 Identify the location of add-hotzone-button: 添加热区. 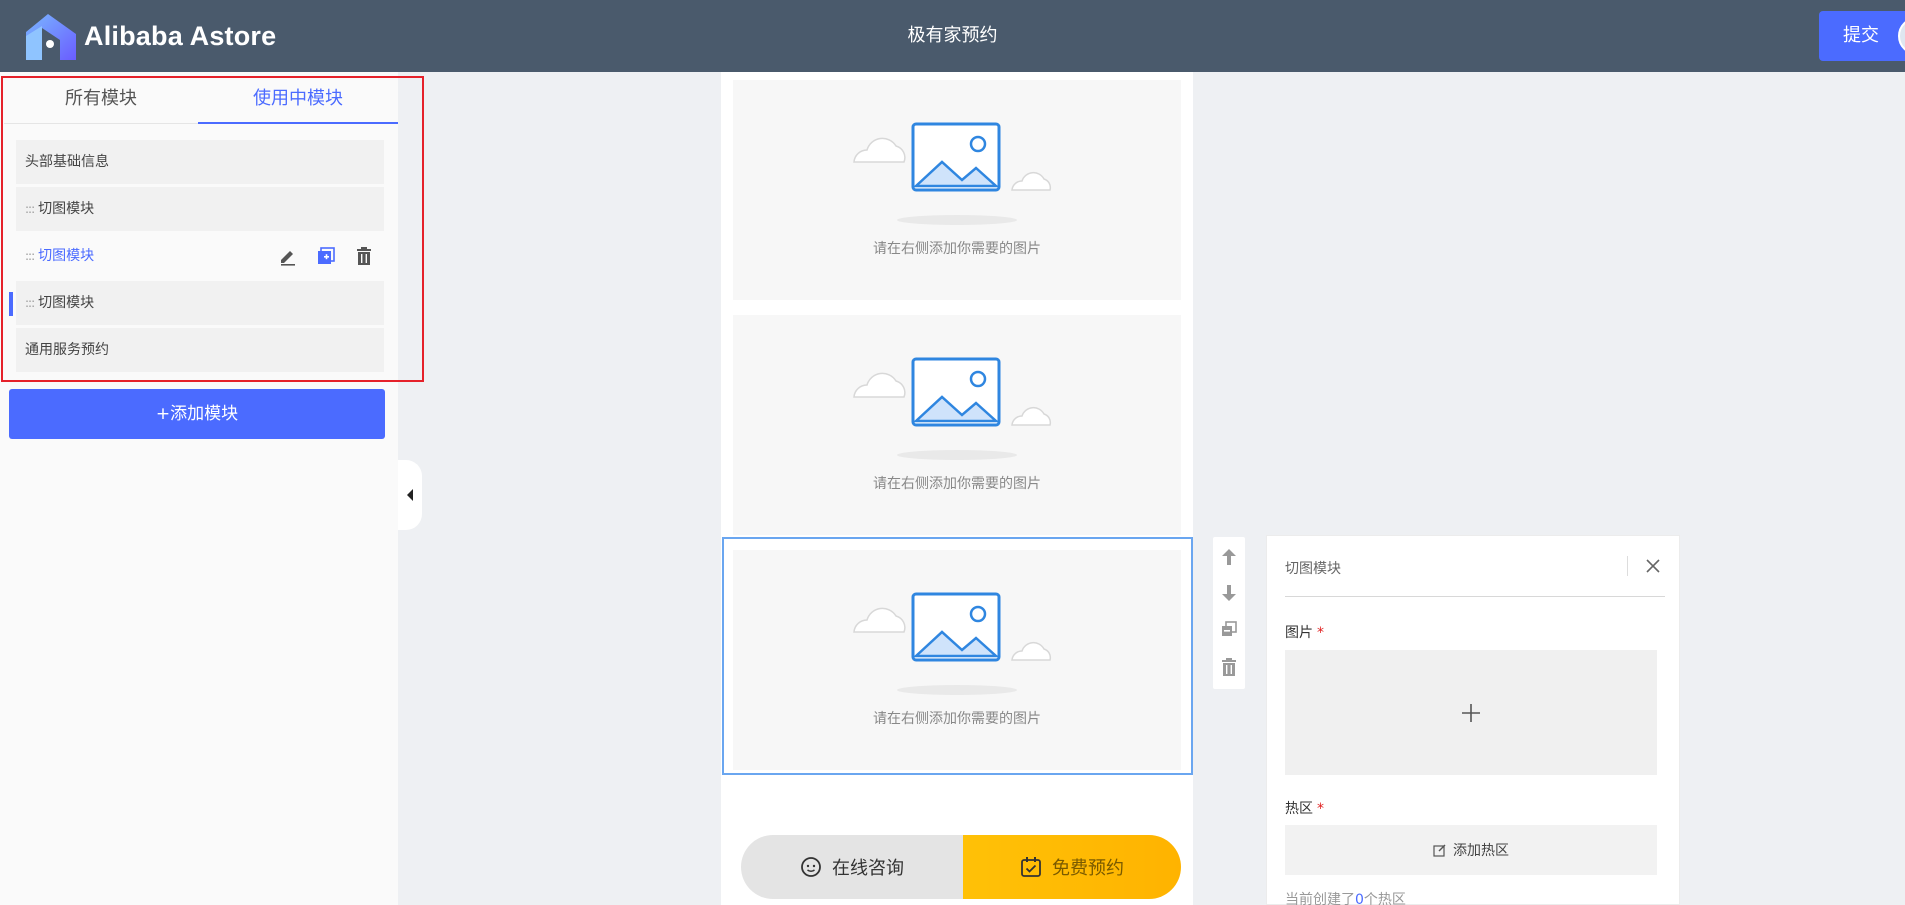
(1471, 850).